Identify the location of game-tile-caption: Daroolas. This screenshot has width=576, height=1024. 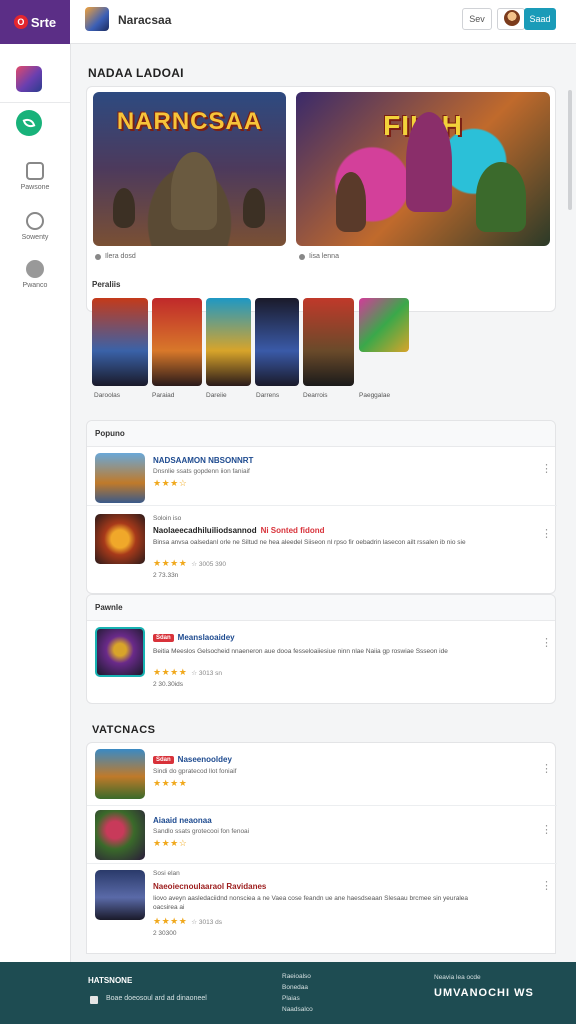
(107, 395).